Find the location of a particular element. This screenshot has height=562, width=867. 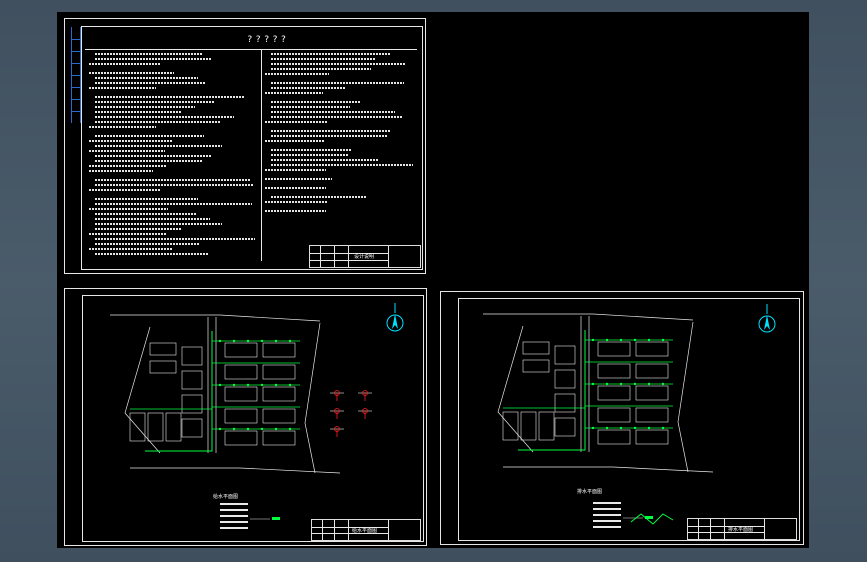

title-block-plan-left: 给水平面图 is located at coordinates (366, 530).